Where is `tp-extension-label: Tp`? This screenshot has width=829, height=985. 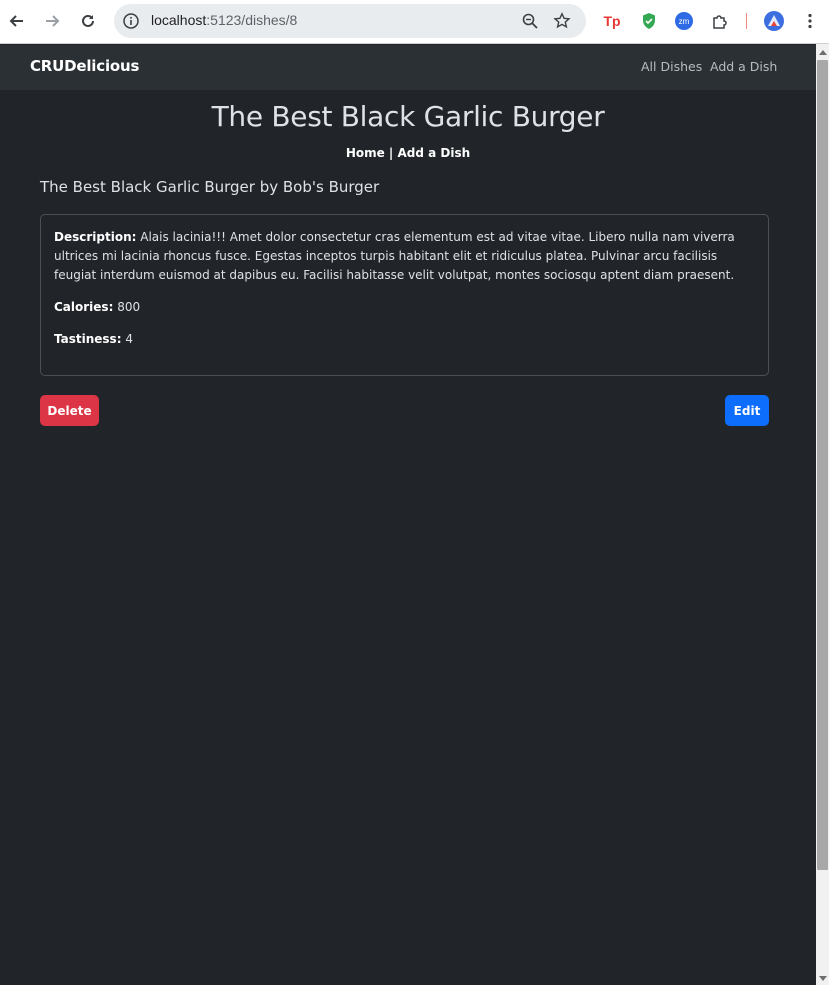
tp-extension-label: Tp is located at coordinates (612, 21).